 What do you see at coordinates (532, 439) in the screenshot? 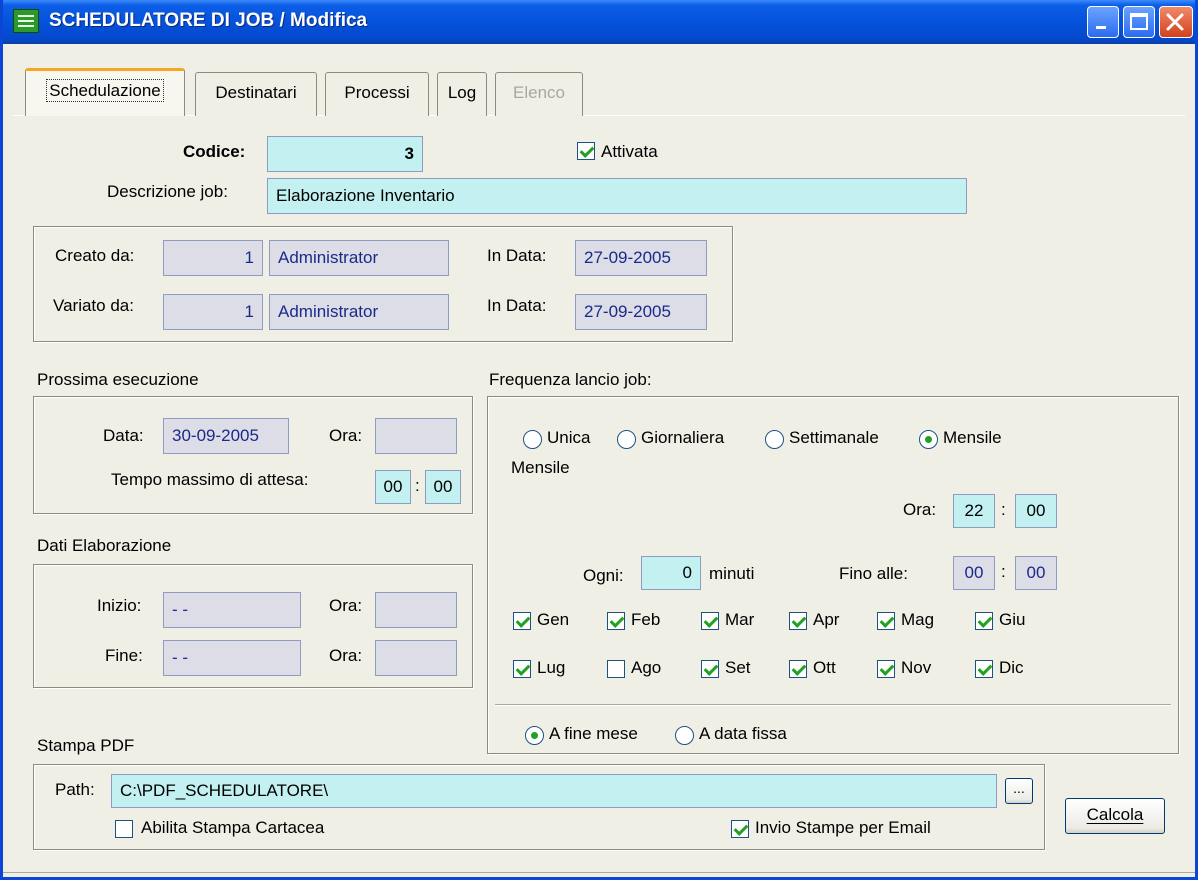
I see `radio-unica` at bounding box center [532, 439].